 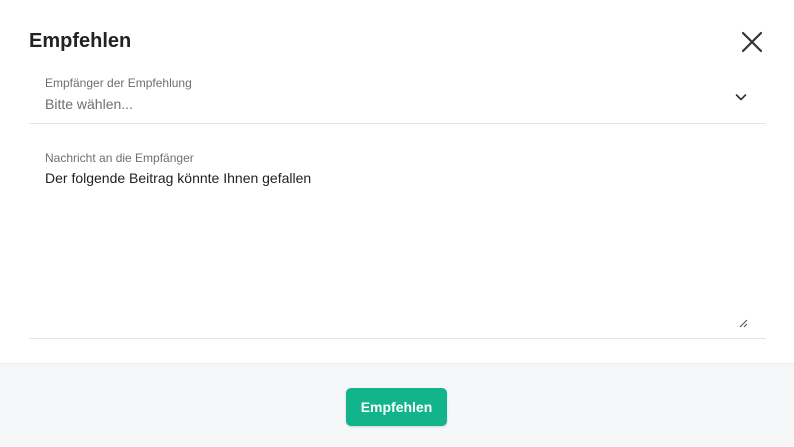 I want to click on close-button, so click(x=752, y=42).